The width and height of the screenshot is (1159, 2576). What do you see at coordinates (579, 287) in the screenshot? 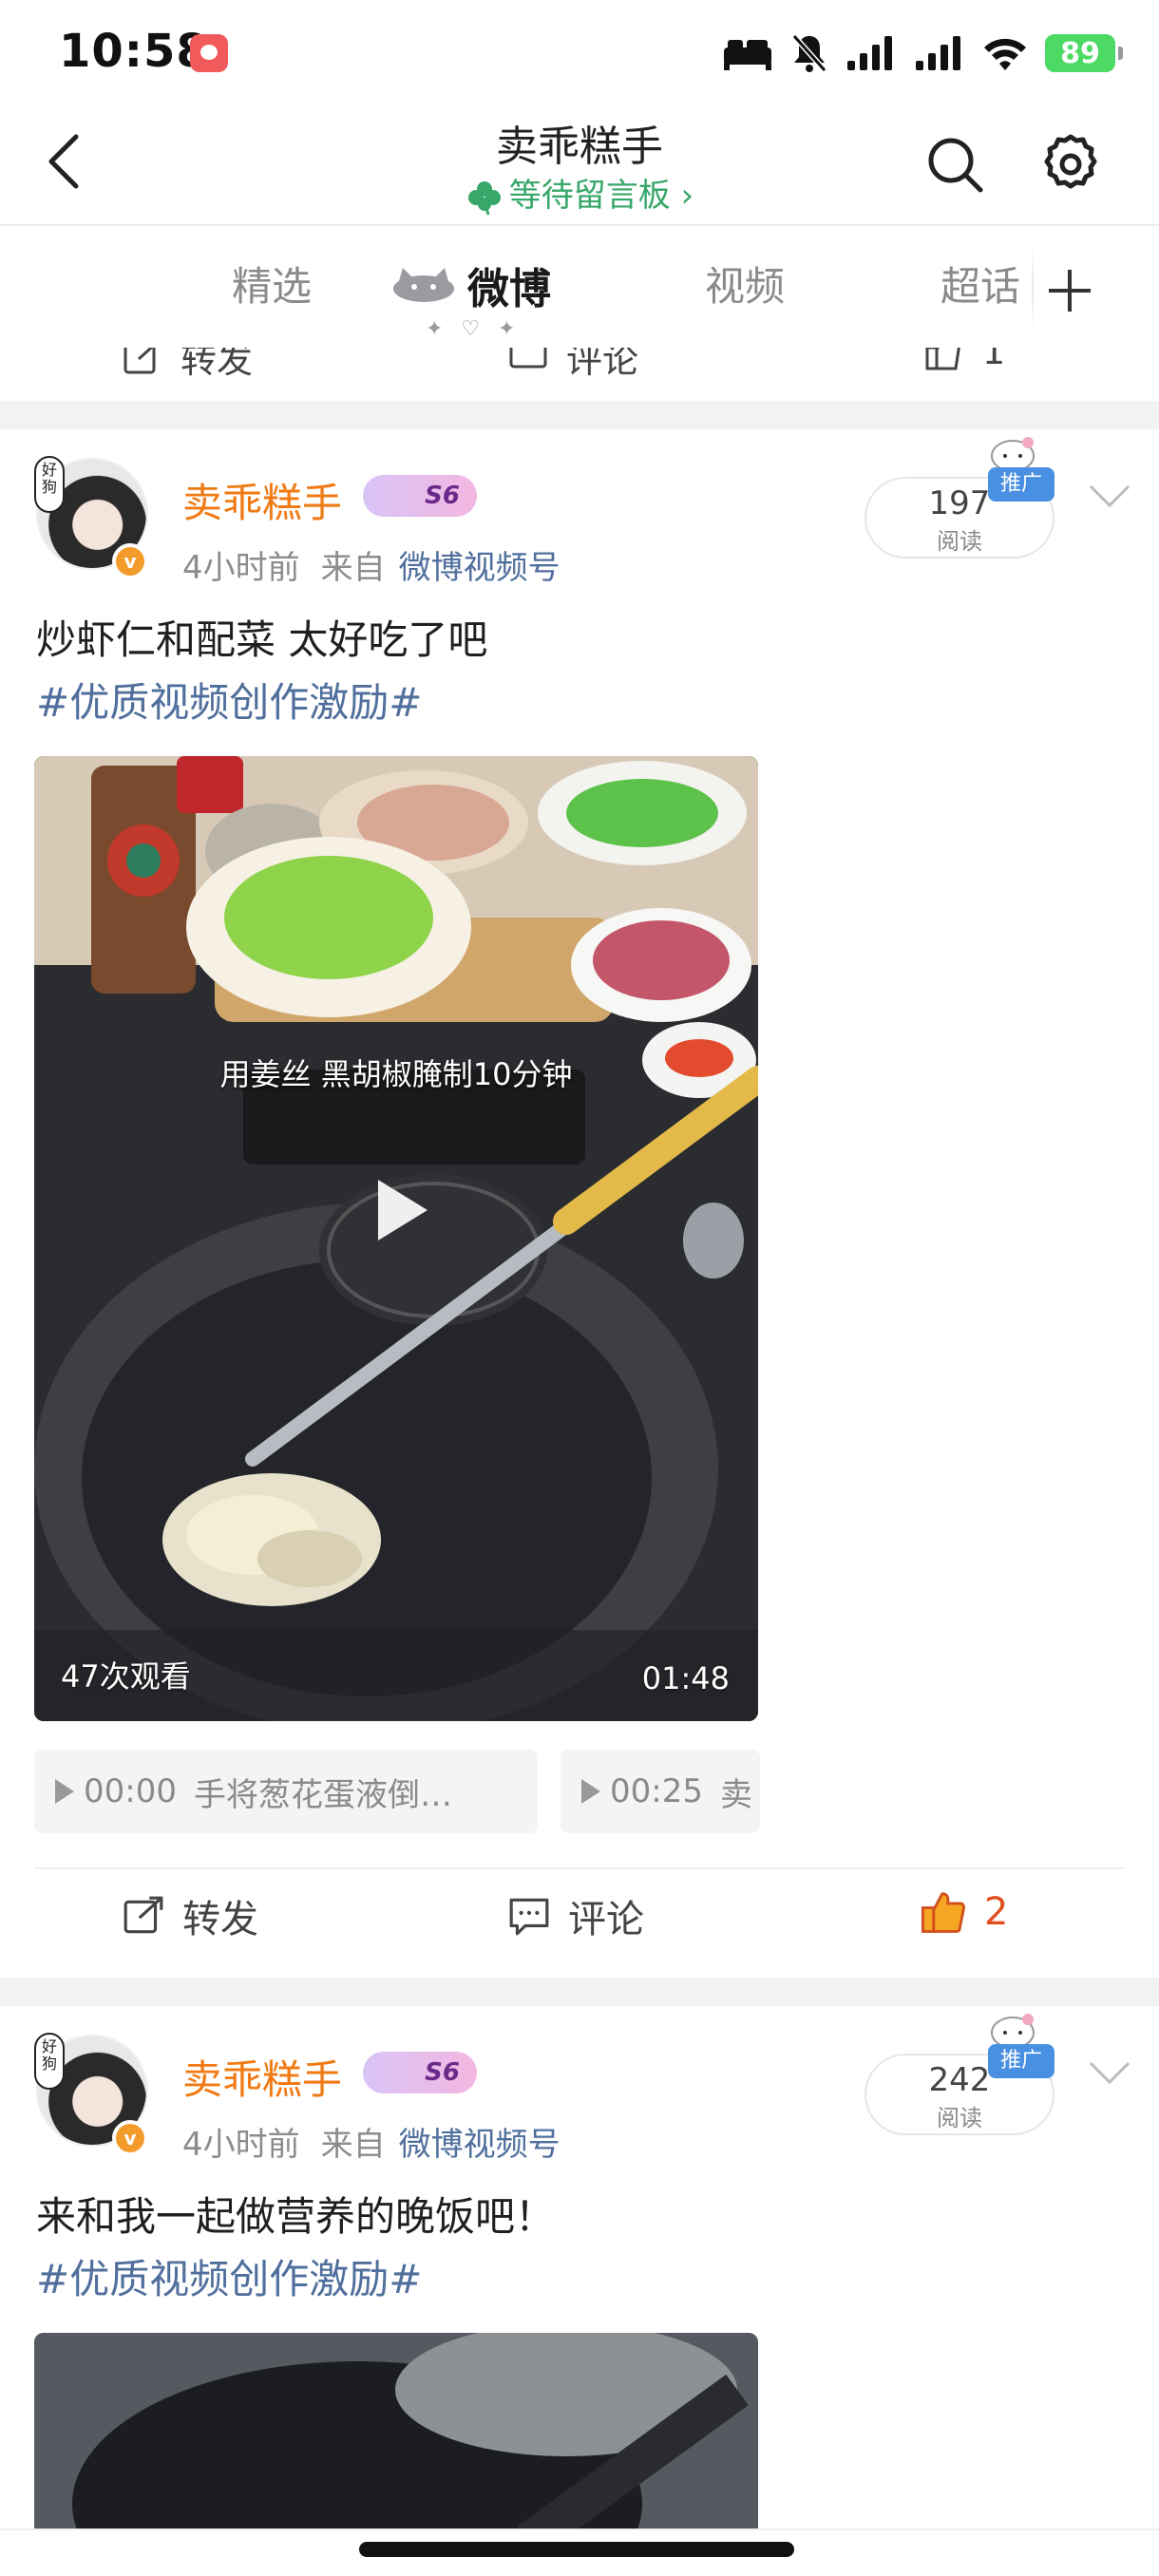
I see `profile-tabs: 精选 微博 ✦ ♡ ✦ 视频 超话` at bounding box center [579, 287].